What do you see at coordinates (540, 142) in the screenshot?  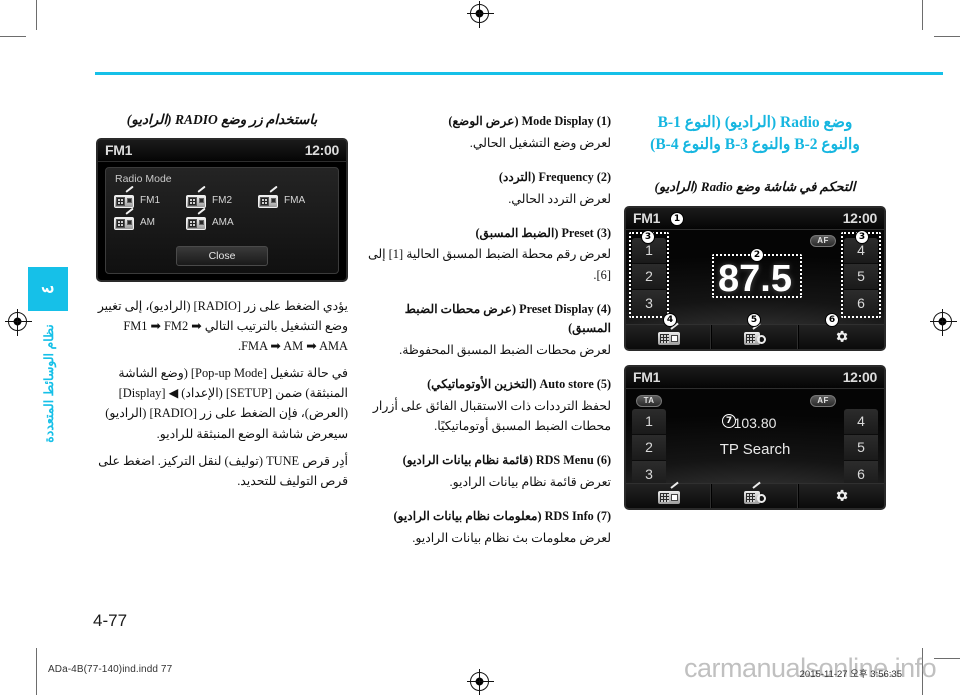 I see `feature-desc: لعرض وضع التشغيل الحالي.` at bounding box center [540, 142].